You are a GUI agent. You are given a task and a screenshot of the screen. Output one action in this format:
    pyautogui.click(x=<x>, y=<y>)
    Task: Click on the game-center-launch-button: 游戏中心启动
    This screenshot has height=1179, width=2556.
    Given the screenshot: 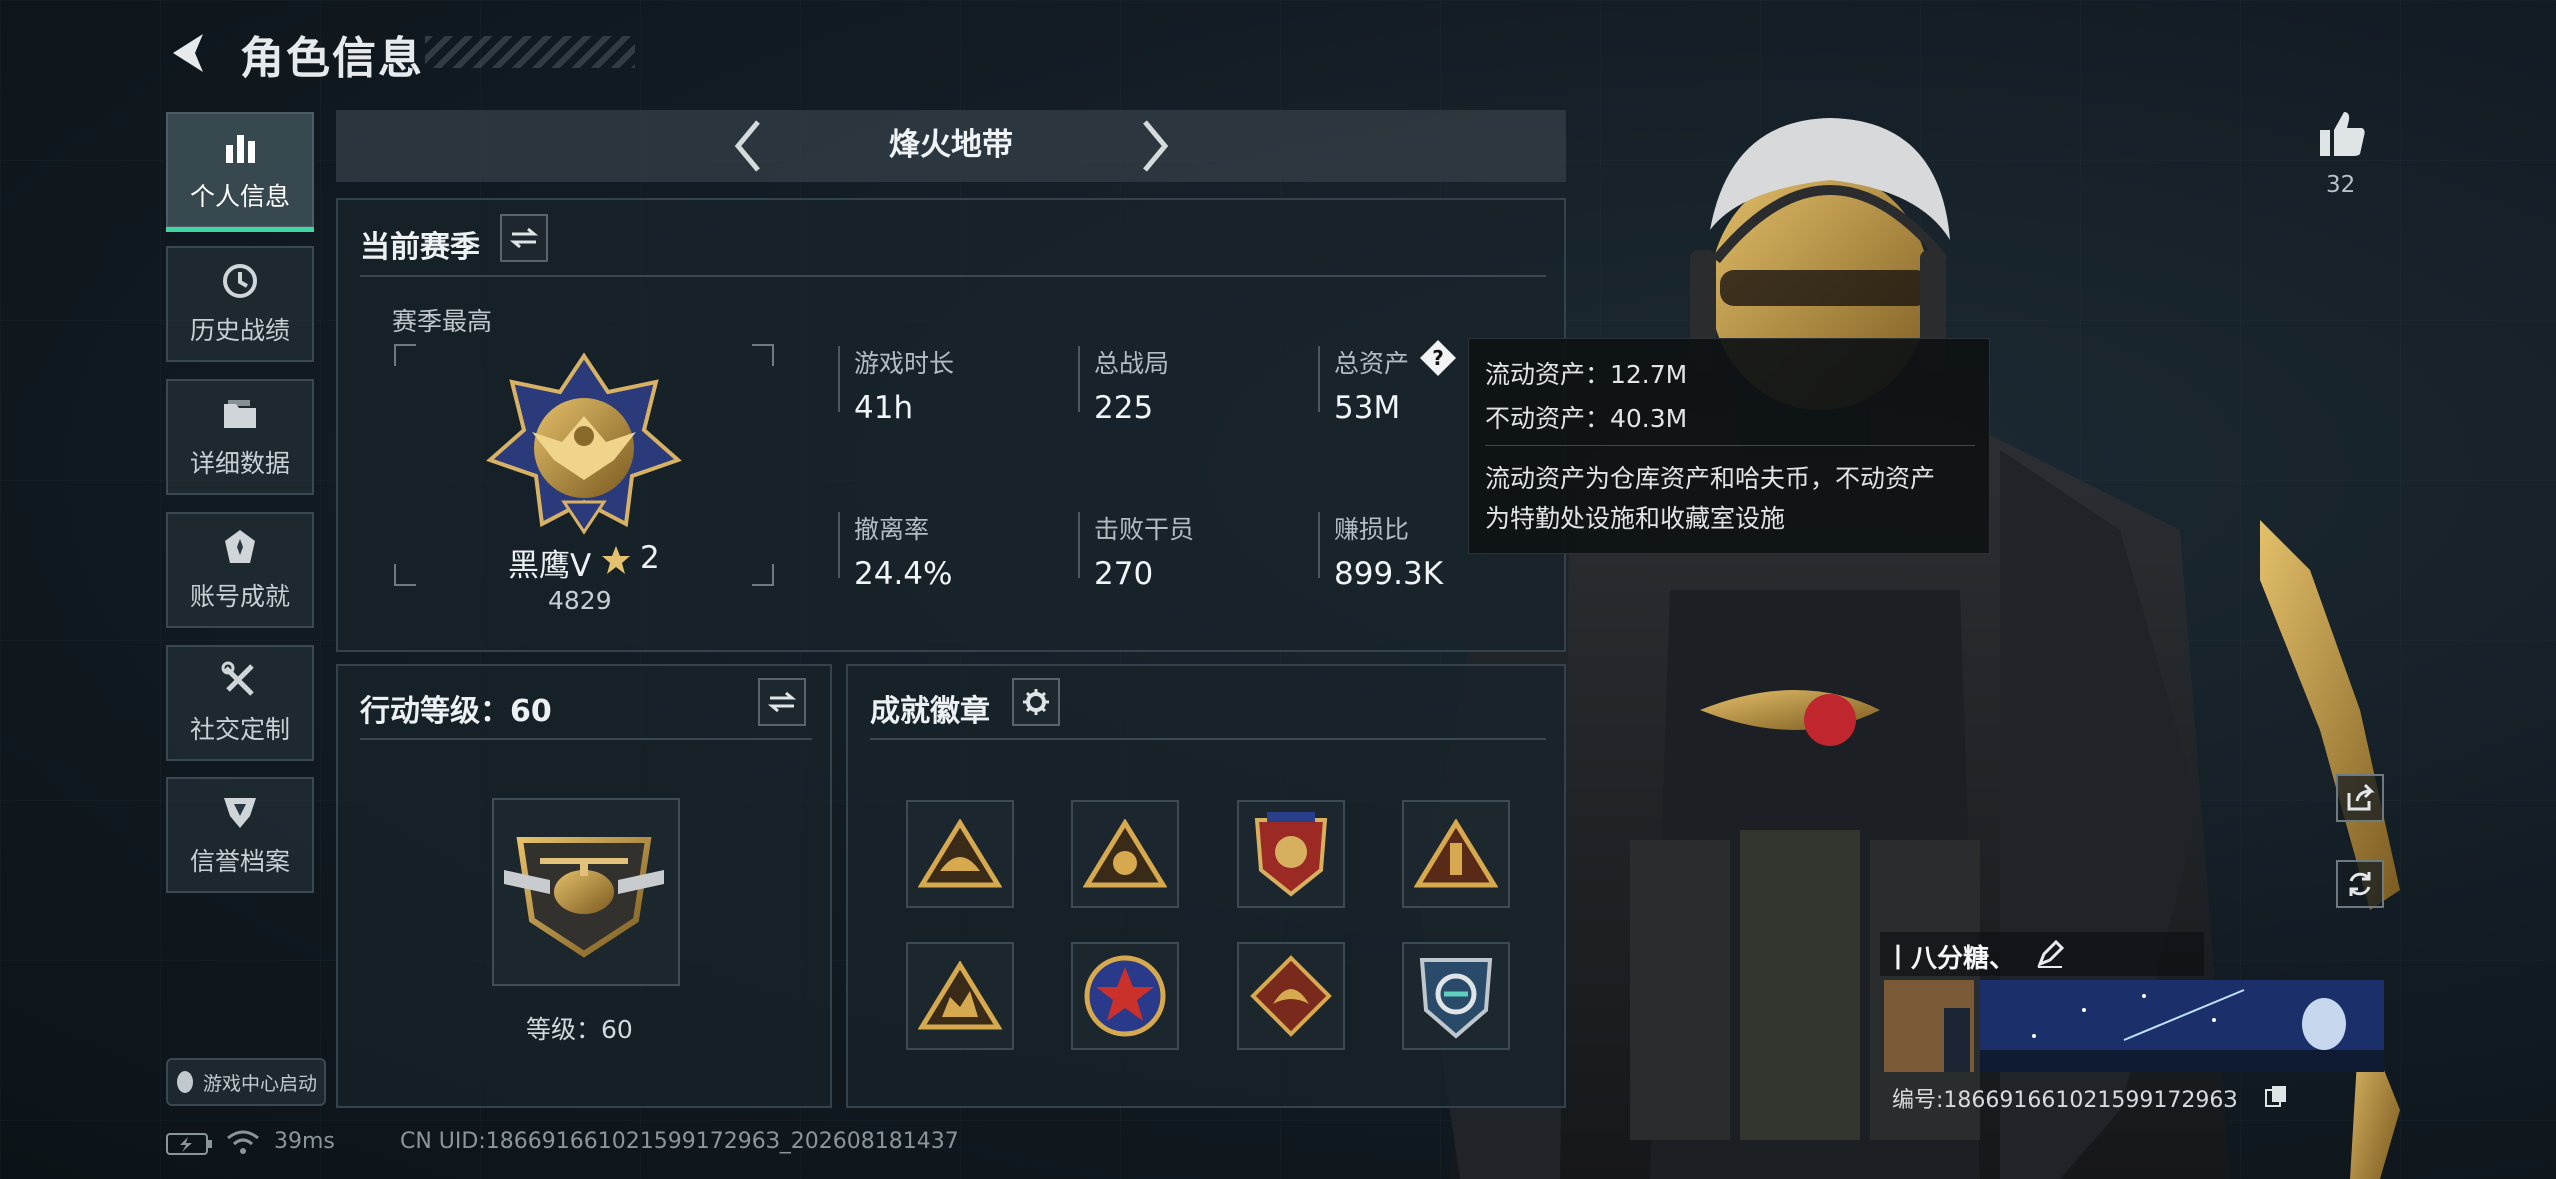 What is the action you would take?
    pyautogui.click(x=246, y=1082)
    